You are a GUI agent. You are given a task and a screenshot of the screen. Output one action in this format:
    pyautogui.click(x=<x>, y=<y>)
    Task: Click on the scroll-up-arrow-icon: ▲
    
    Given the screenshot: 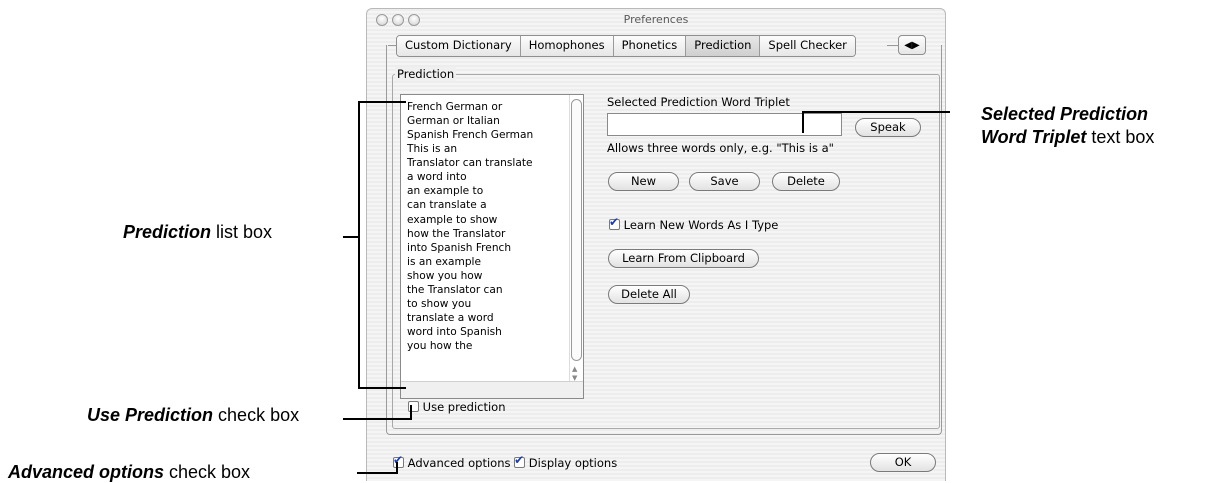 What is the action you would take?
    pyautogui.click(x=574, y=369)
    